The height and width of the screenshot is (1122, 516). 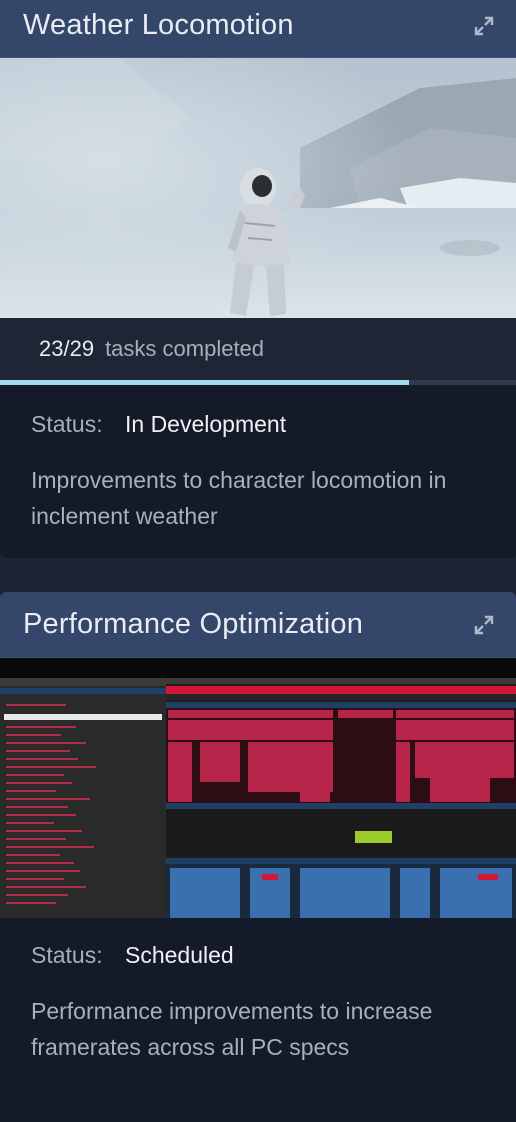 I want to click on card-header: Performance Optimization, so click(x=258, y=625).